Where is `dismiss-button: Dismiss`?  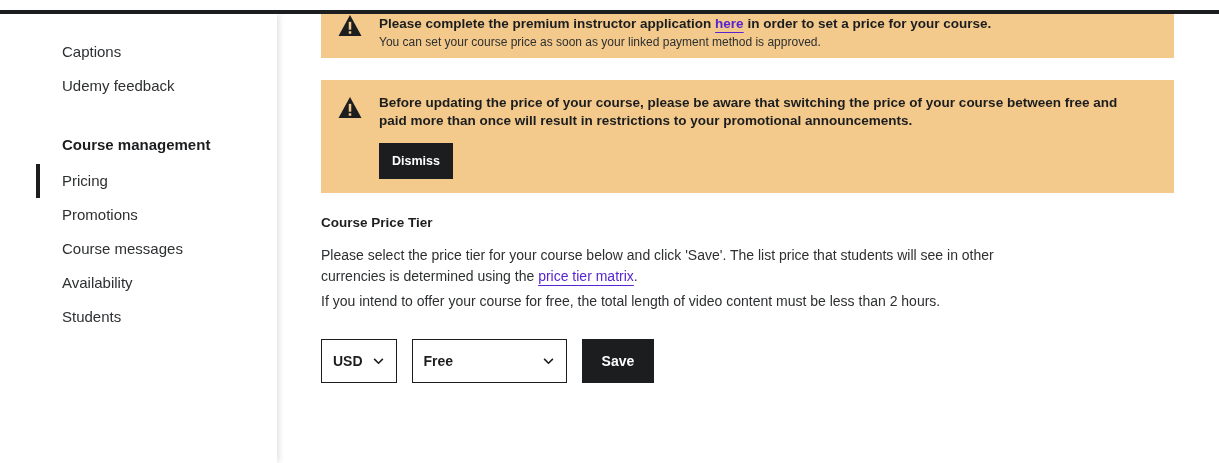 dismiss-button: Dismiss is located at coordinates (416, 161).